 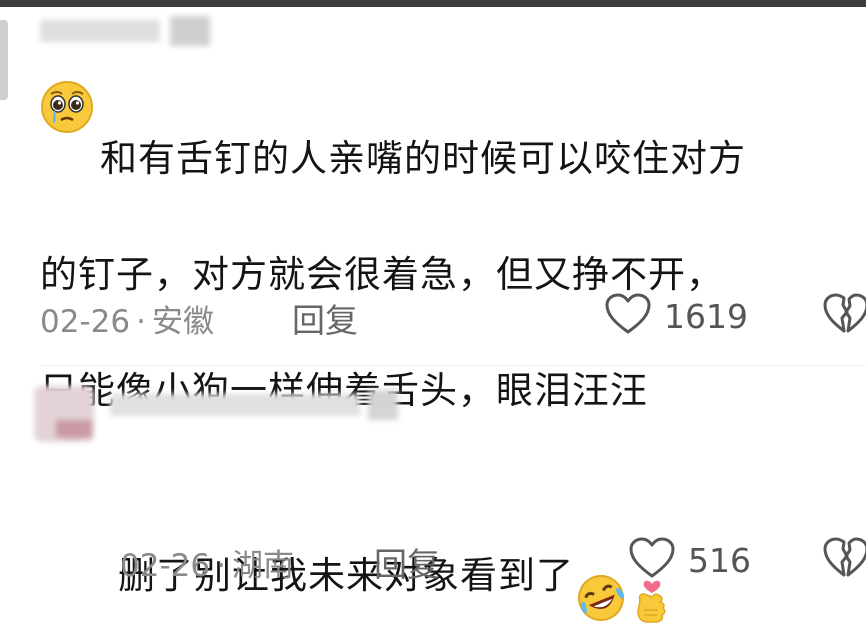 What do you see at coordinates (706, 316) in the screenshot?
I see `comment-1-like-count: 1619` at bounding box center [706, 316].